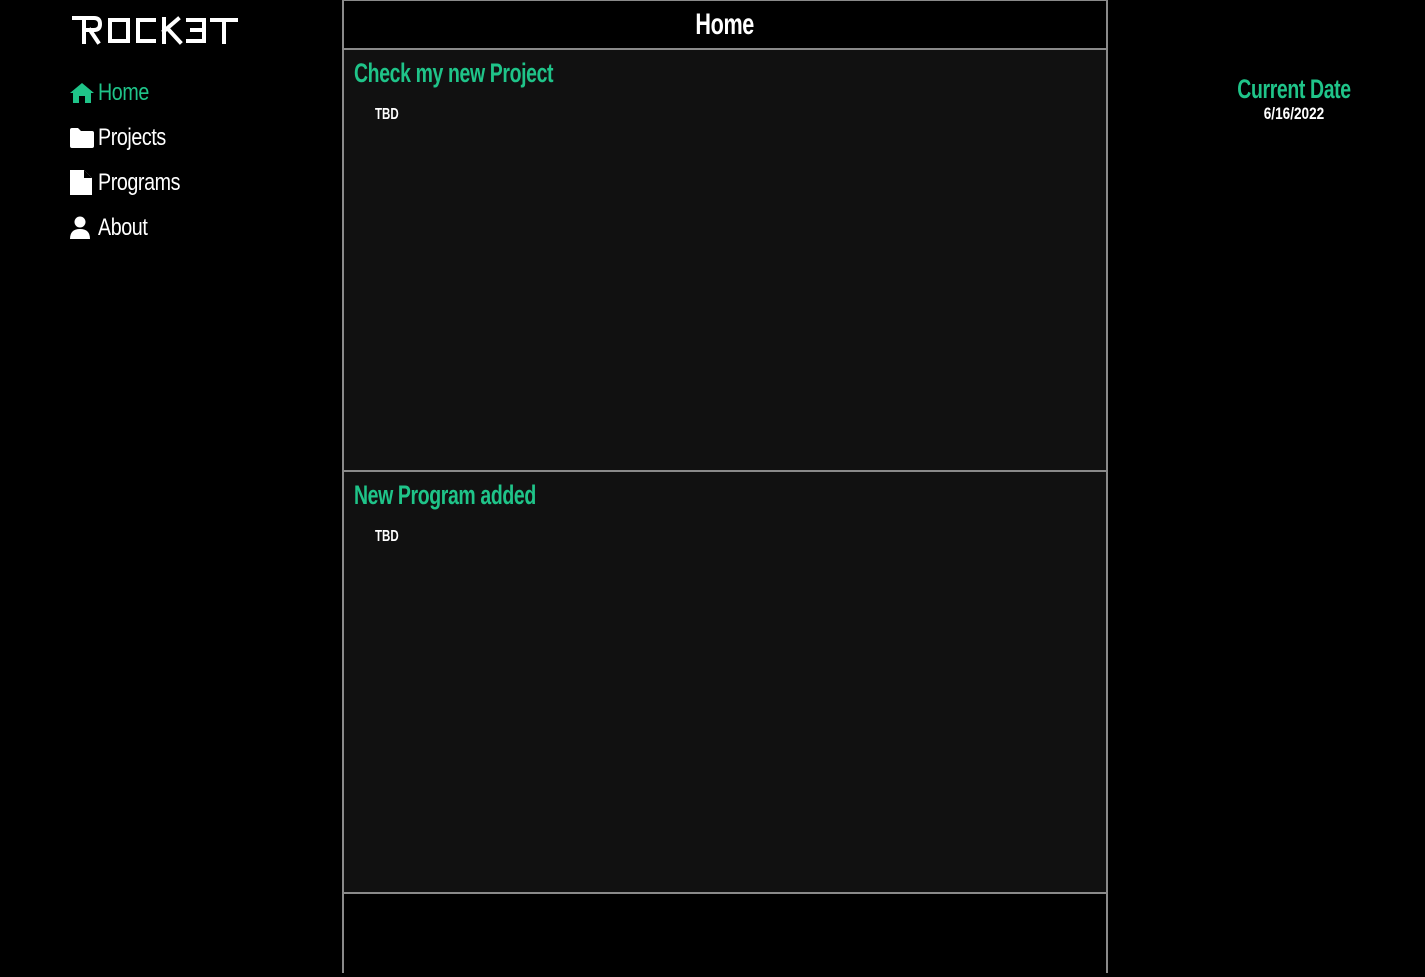 The height and width of the screenshot is (977, 1425). I want to click on nav-item-home: Home, so click(133, 92).